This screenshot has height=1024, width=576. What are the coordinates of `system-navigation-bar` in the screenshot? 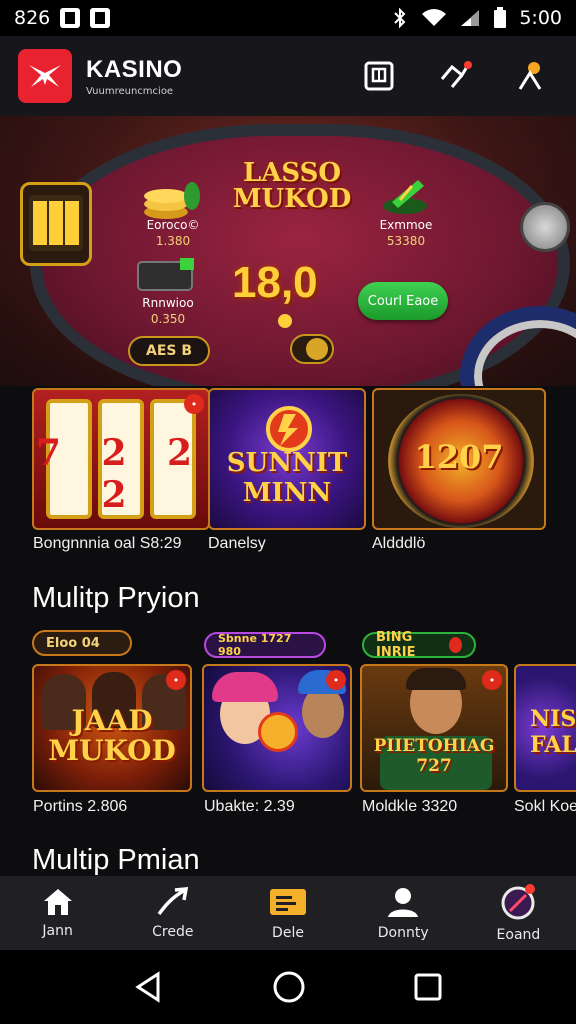 It's located at (288, 987).